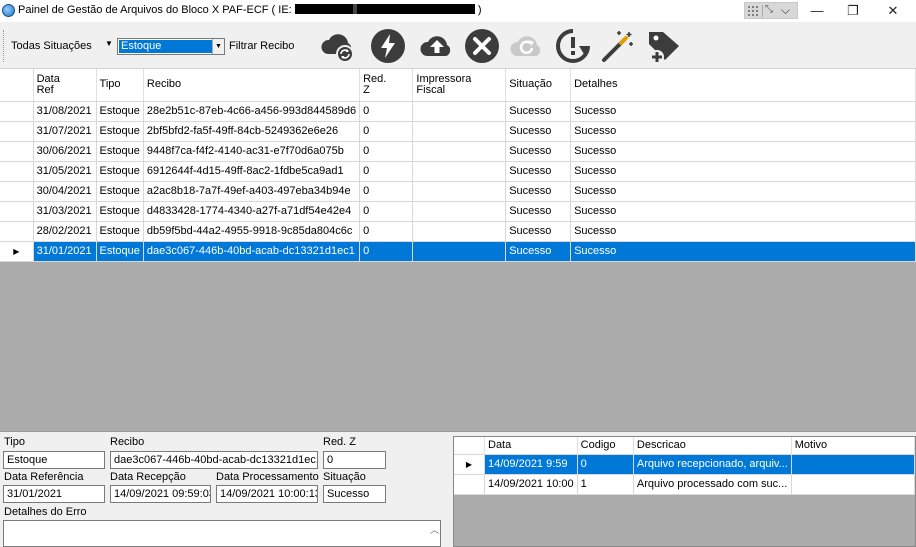 This screenshot has width=916, height=547. What do you see at coordinates (171, 46) in the screenshot?
I see `type-combo: Estoque ▼` at bounding box center [171, 46].